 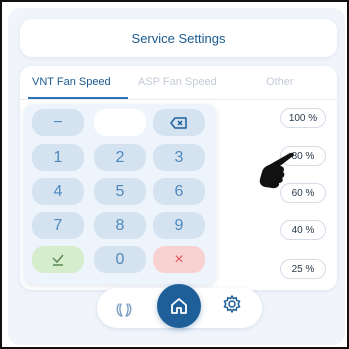 I want to click on speed-value-field: 100 %, so click(x=303, y=118).